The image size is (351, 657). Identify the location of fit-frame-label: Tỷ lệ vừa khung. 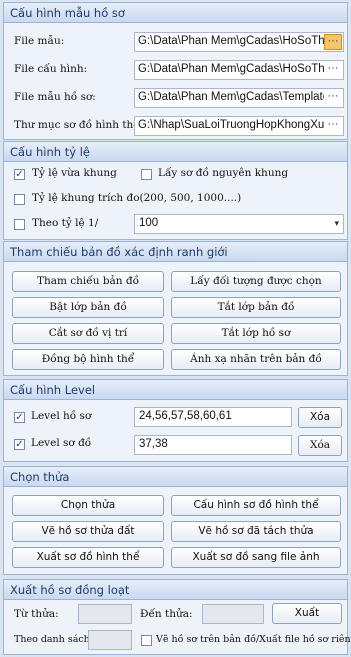
(74, 173).